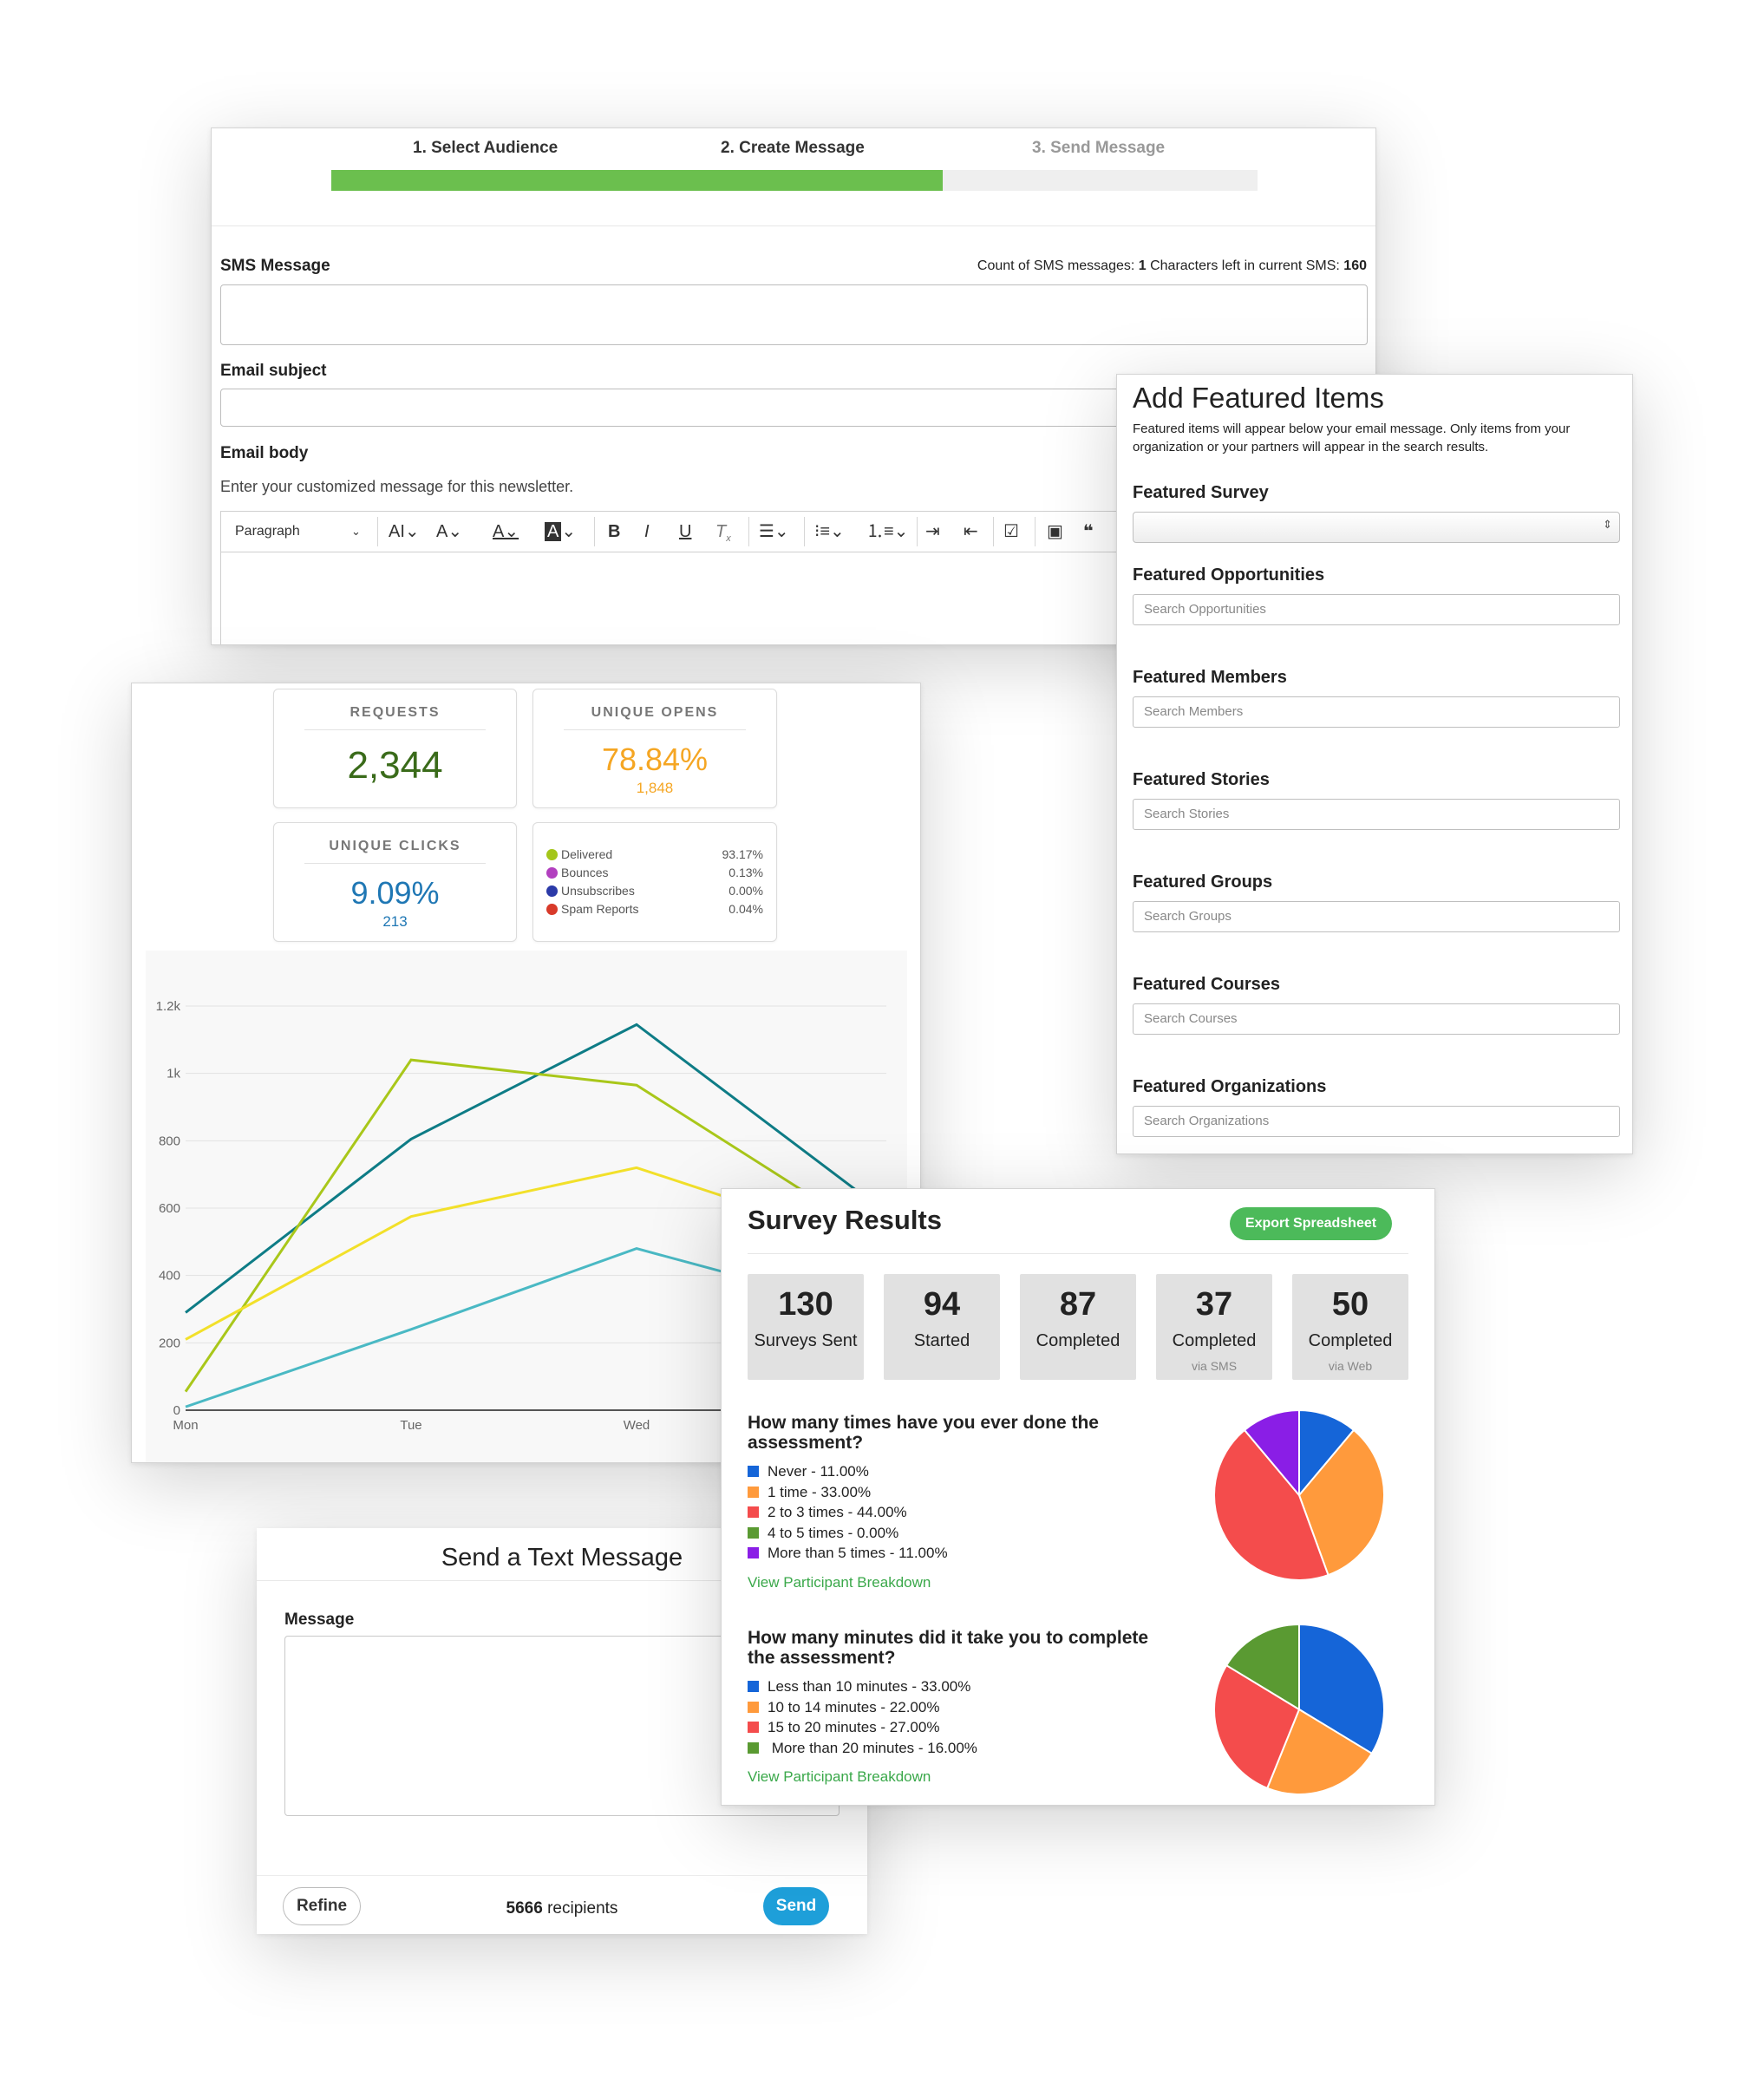  I want to click on featured-survey-select: ⇕, so click(1376, 527).